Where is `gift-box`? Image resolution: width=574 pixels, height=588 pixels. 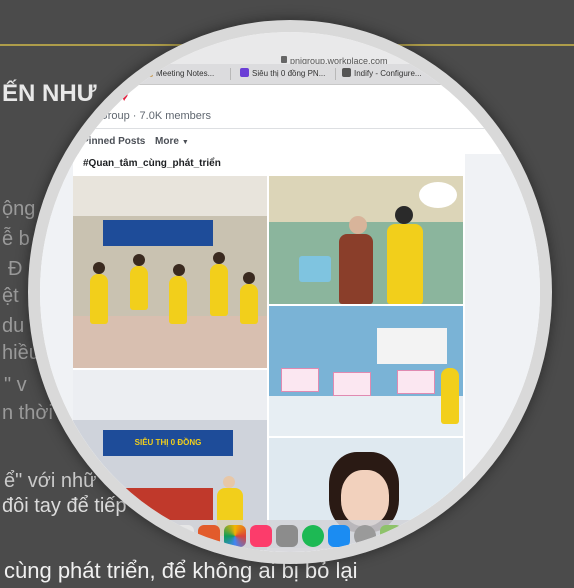 gift-box is located at coordinates (315, 269).